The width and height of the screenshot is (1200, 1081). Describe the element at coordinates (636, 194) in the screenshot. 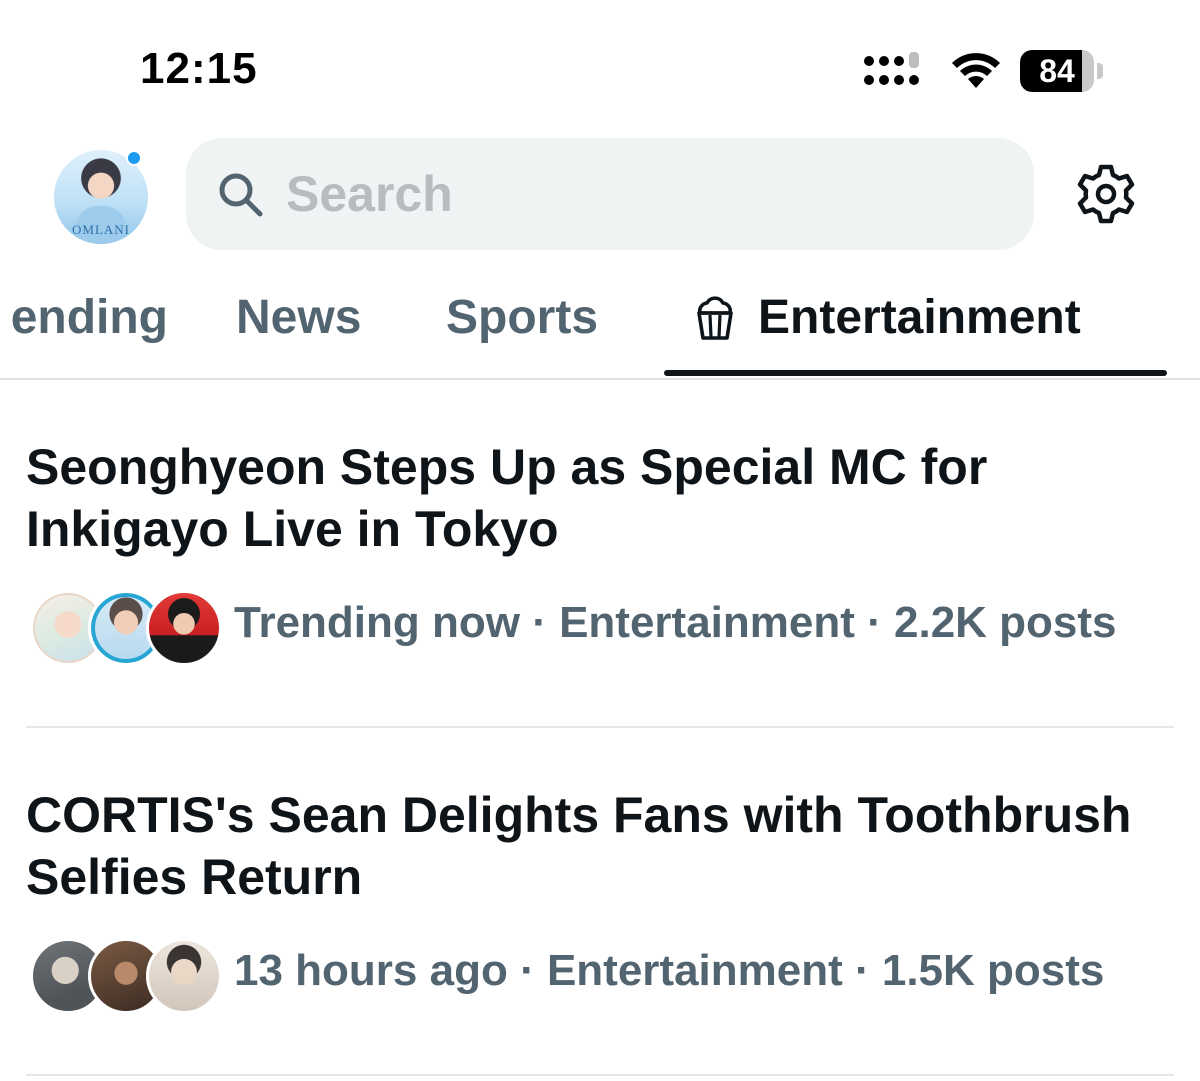

I see `search-input` at that location.